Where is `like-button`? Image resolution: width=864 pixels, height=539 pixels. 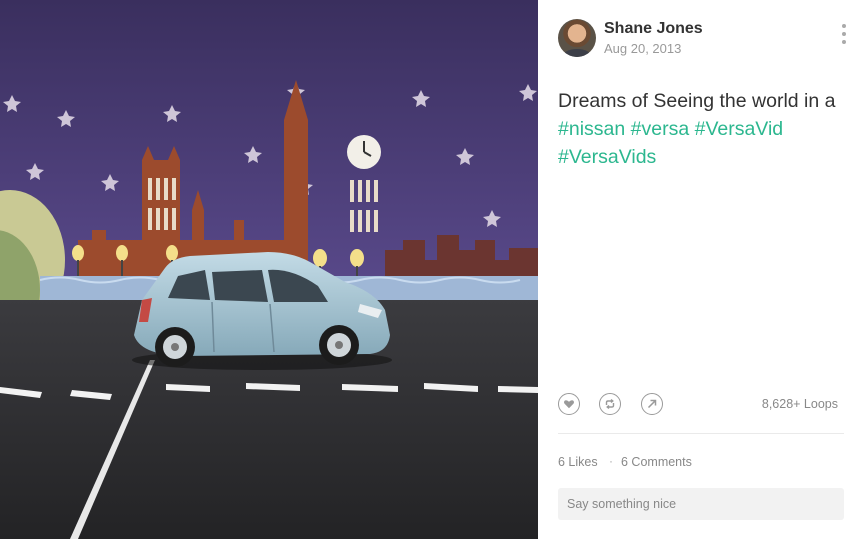
like-button is located at coordinates (569, 404).